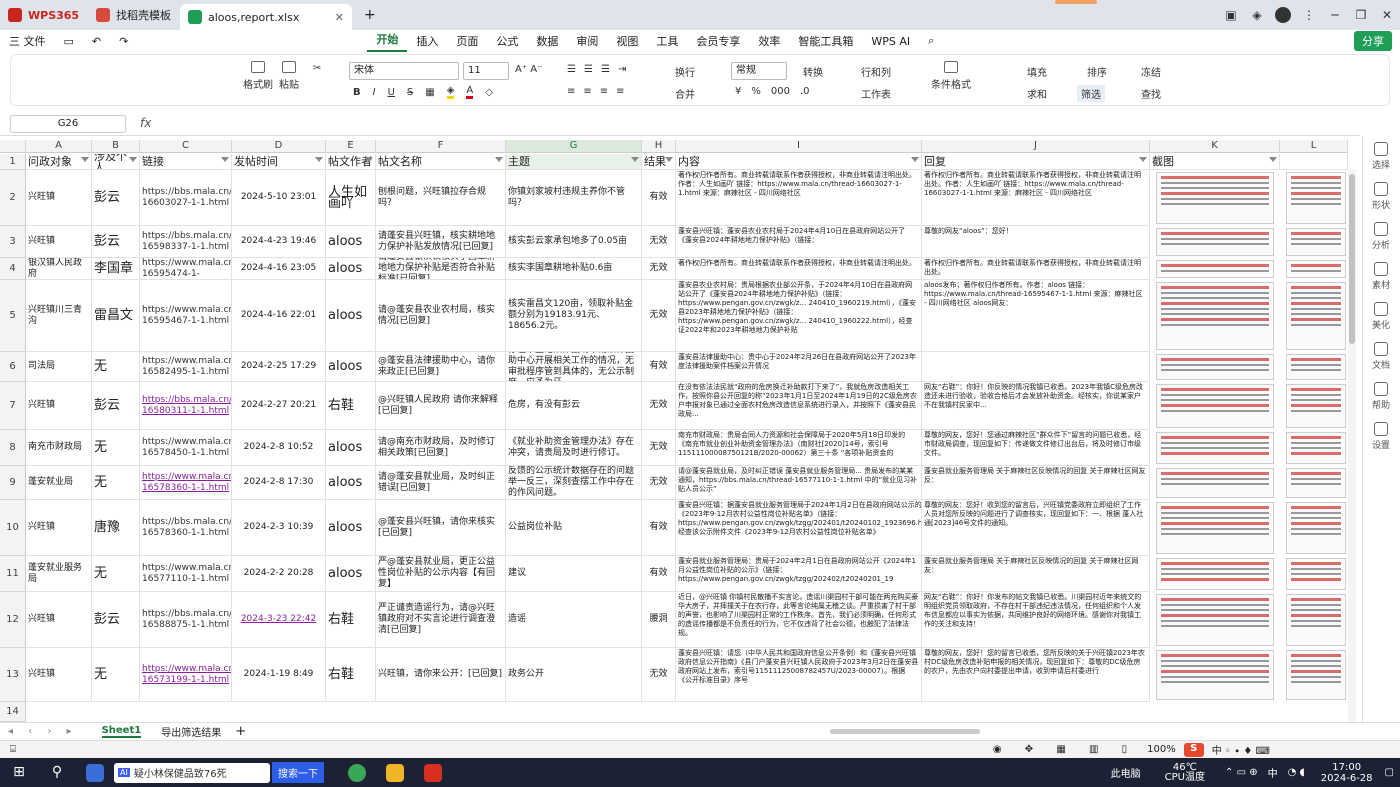 This screenshot has height=787, width=1400. What do you see at coordinates (13, 316) in the screenshot?
I see `row-header: 5` at bounding box center [13, 316].